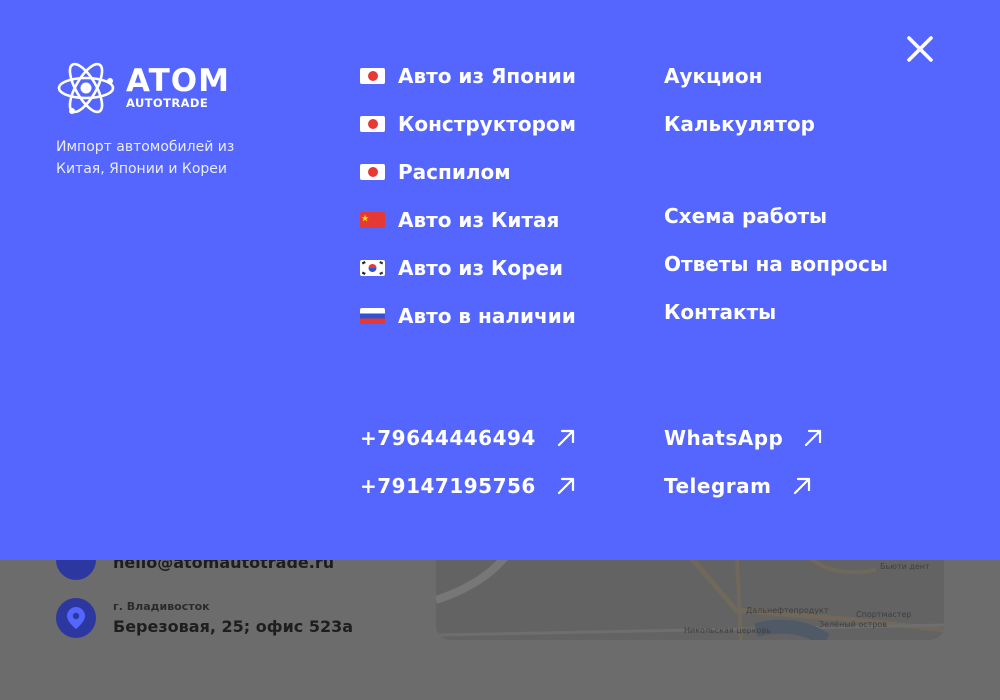 The width and height of the screenshot is (1000, 700). I want to click on whatsapp-link: WhatsApp, so click(743, 438).